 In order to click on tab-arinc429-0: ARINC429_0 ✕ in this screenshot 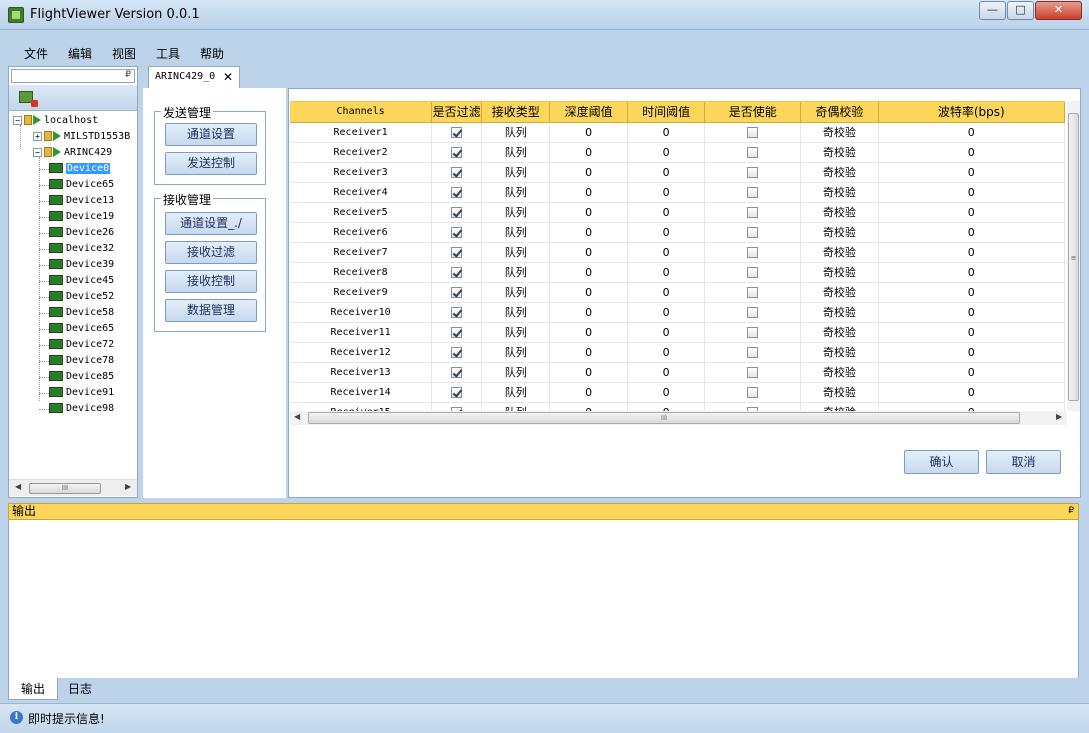, I will do `click(194, 77)`.